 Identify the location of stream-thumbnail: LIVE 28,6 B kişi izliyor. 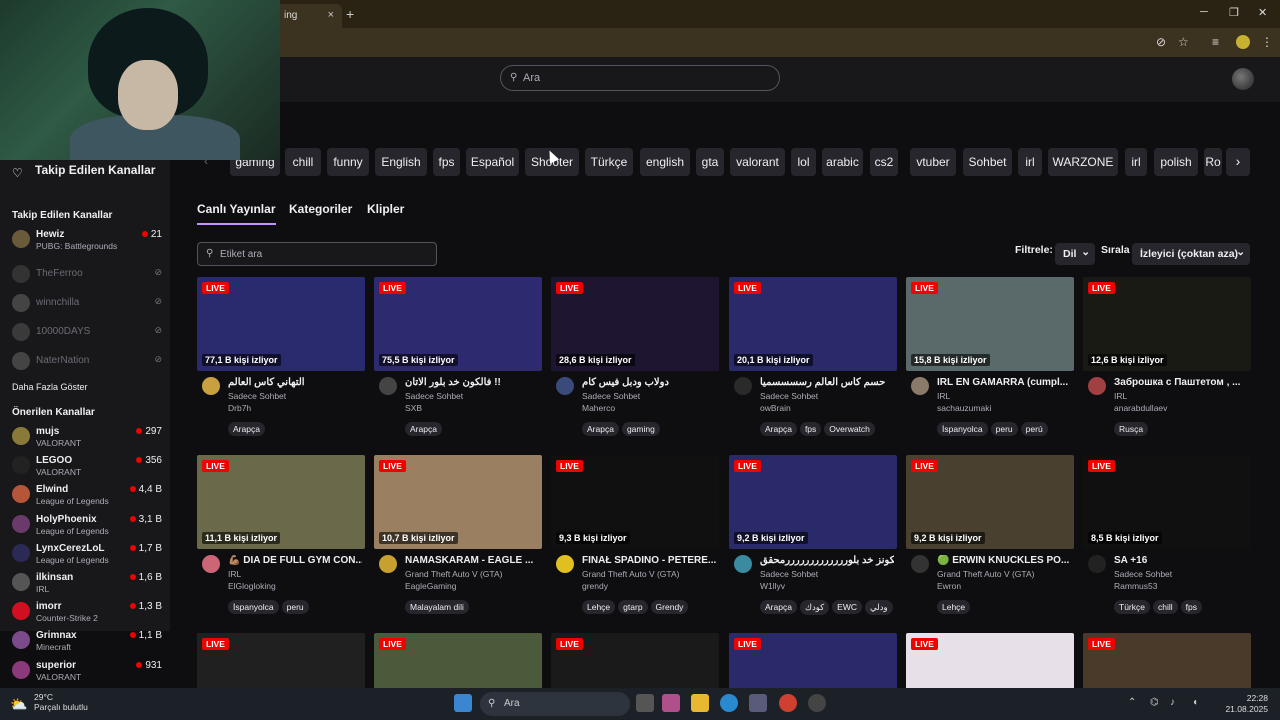
(635, 324).